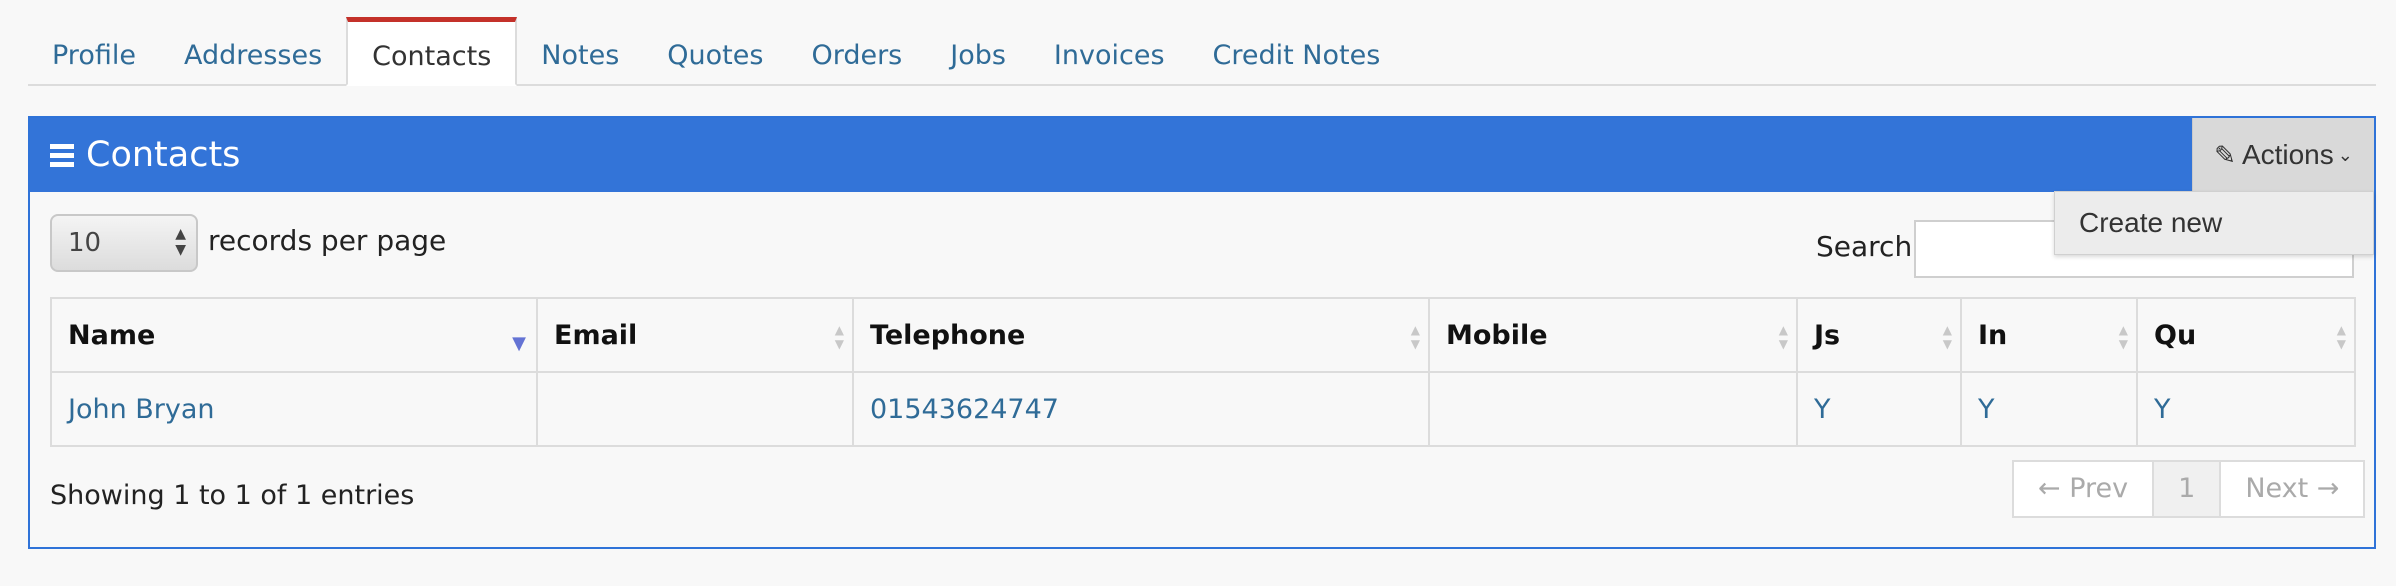 Image resolution: width=2396 pixels, height=586 pixels. What do you see at coordinates (180, 242) in the screenshot?
I see `select-arrows-icon: ▲ ▼` at bounding box center [180, 242].